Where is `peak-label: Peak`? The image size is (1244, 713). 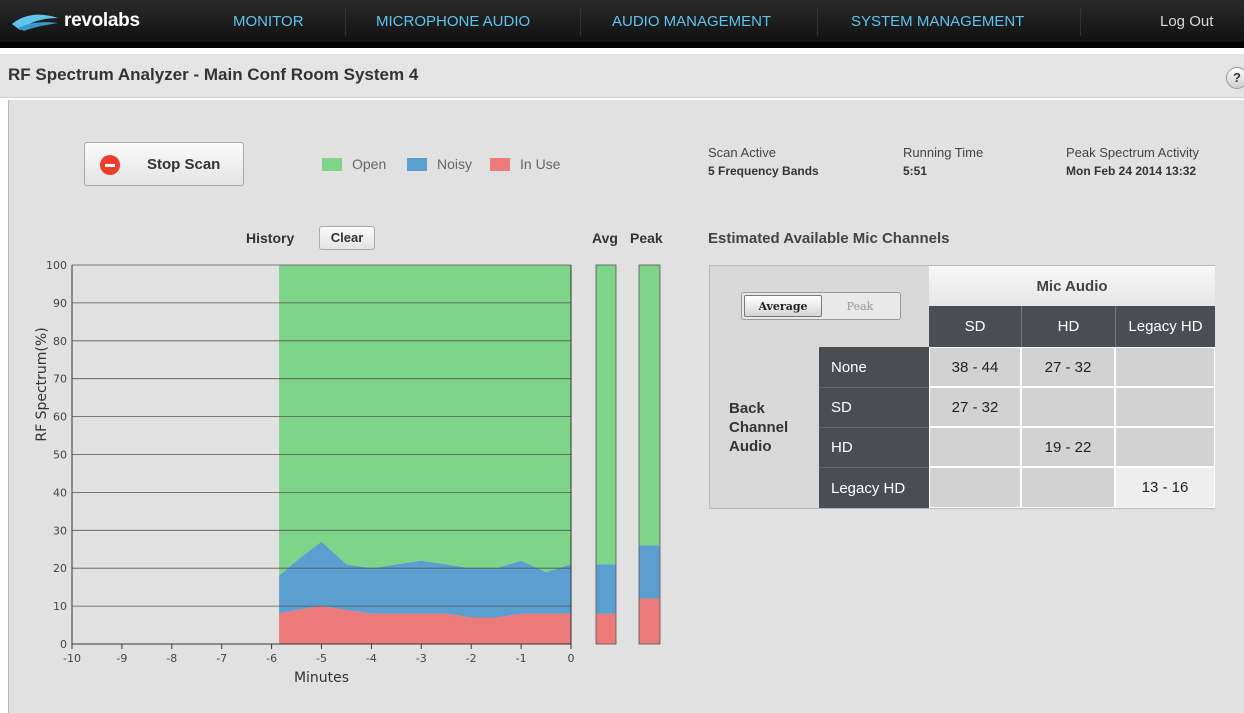
peak-label: Peak is located at coordinates (646, 238).